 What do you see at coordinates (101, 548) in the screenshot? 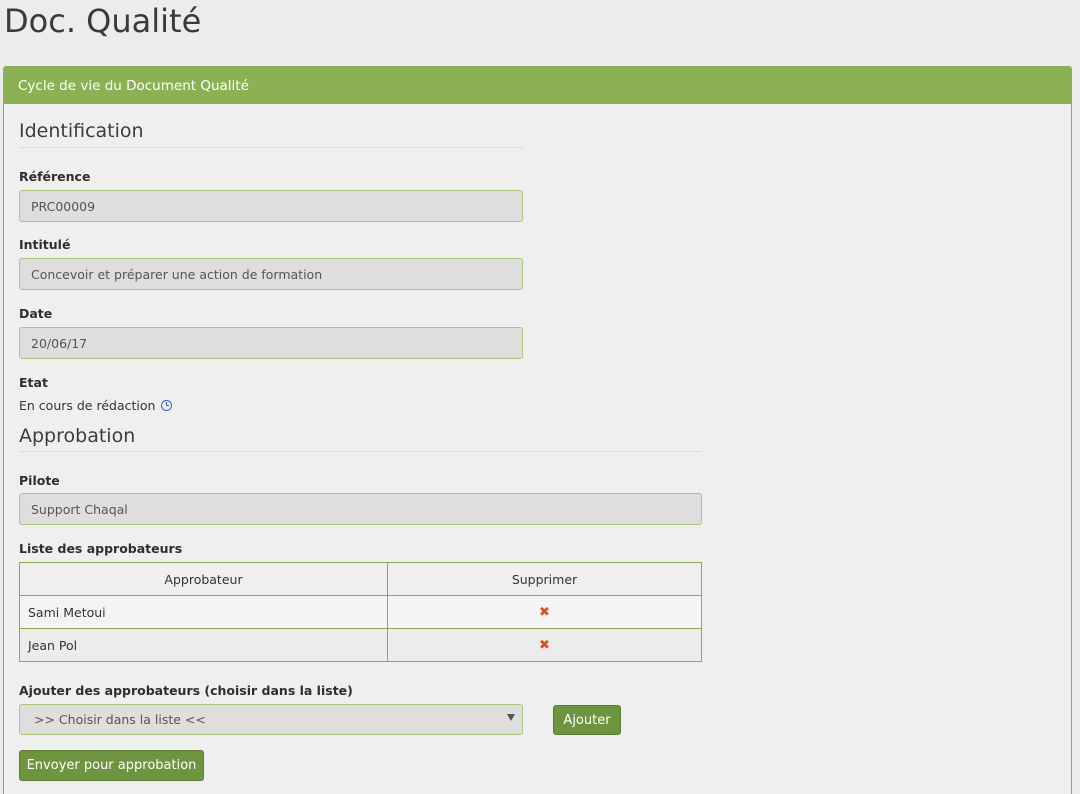
I see `liste-approbateurs-label: Liste des approbateurs` at bounding box center [101, 548].